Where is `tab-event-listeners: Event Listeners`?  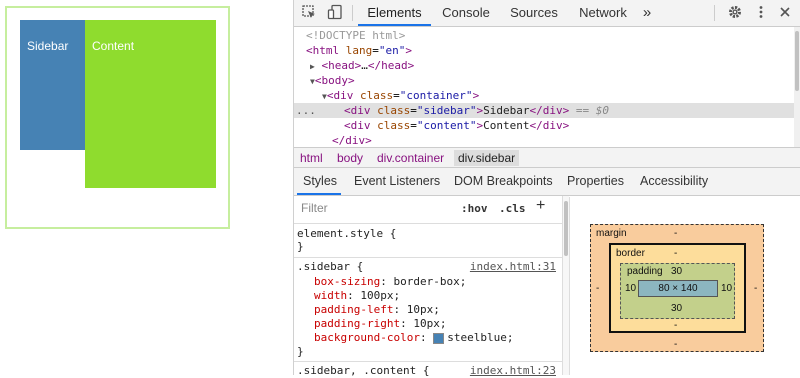
tab-event-listeners: Event Listeners is located at coordinates (397, 181).